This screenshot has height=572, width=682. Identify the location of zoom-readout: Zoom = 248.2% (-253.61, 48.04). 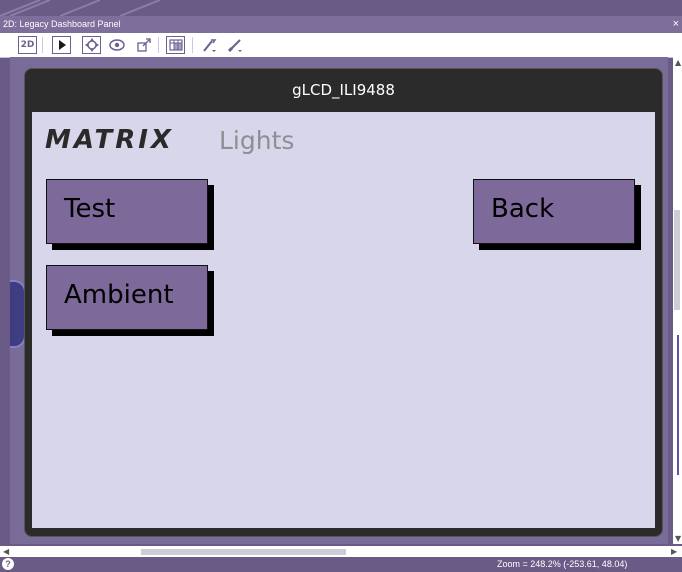
(562, 564).